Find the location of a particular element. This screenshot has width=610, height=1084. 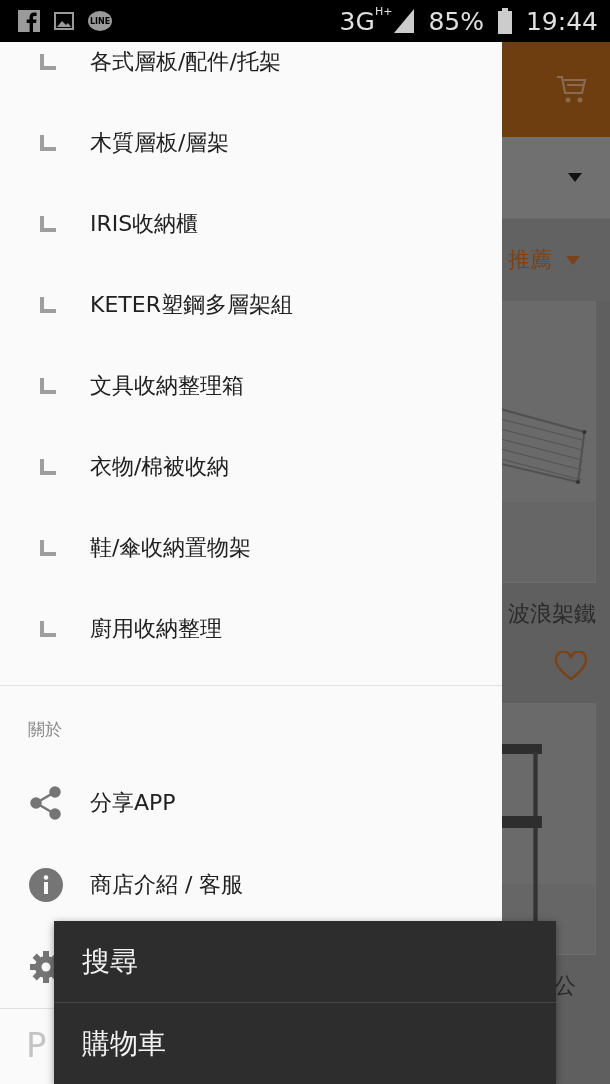

cart-icon is located at coordinates (572, 89).